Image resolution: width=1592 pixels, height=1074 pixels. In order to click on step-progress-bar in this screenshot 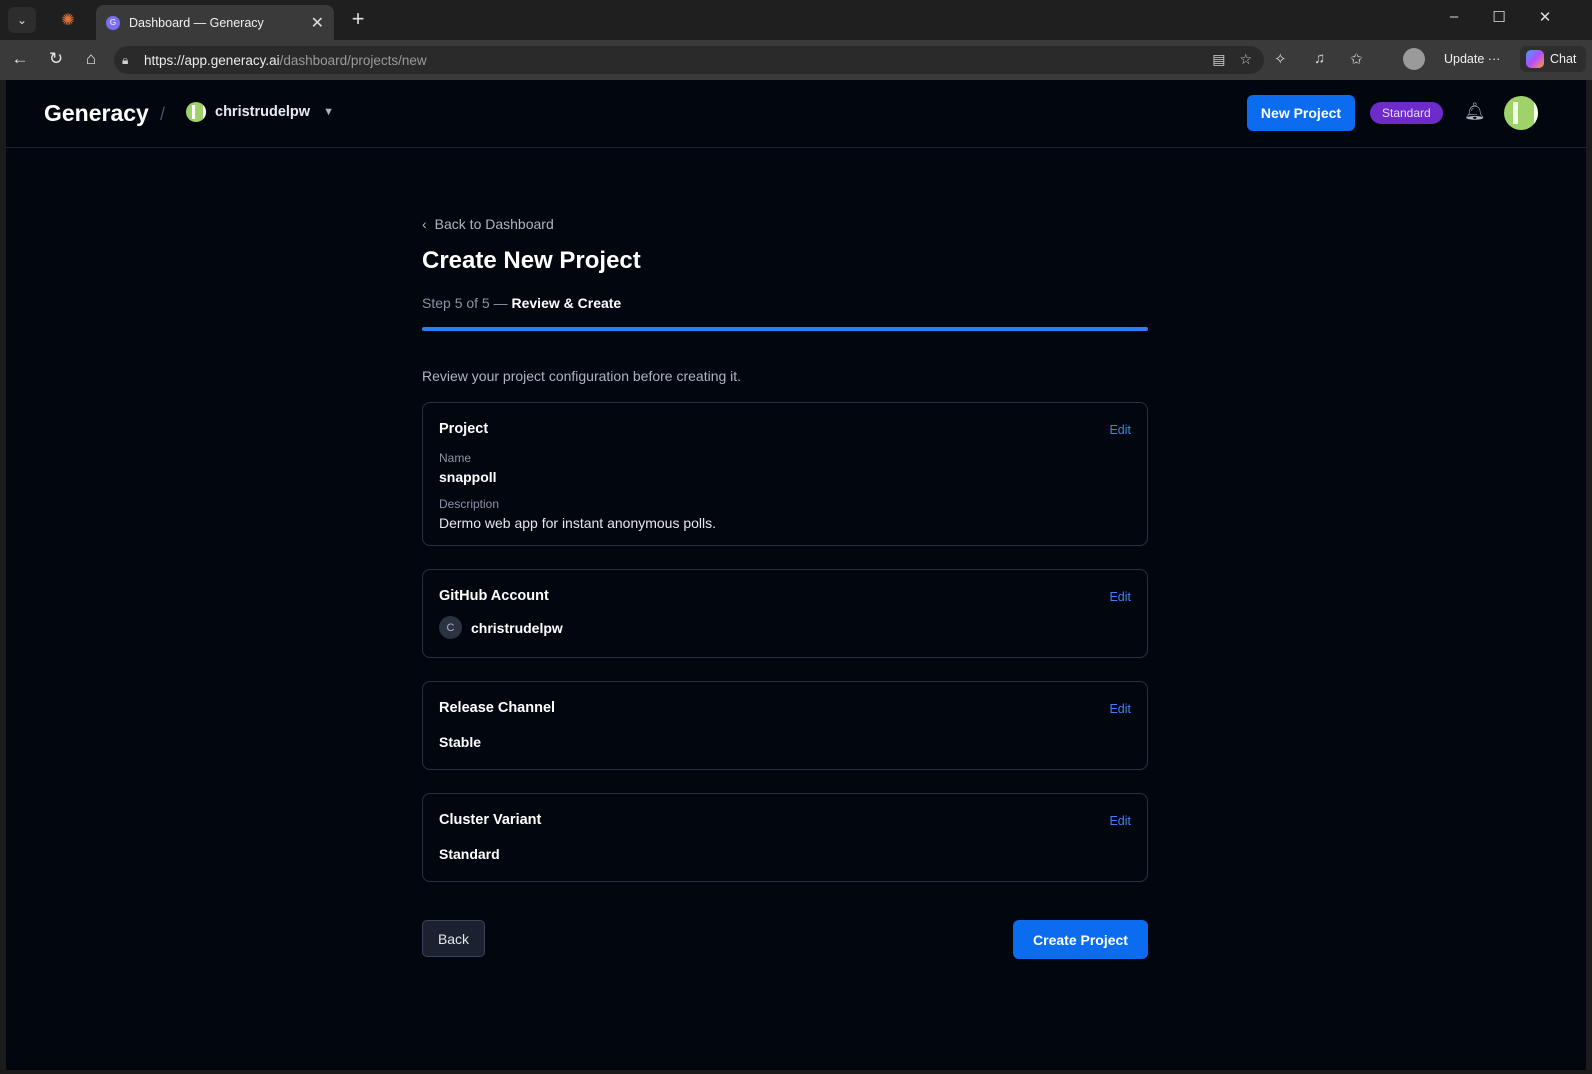, I will do `click(785, 329)`.